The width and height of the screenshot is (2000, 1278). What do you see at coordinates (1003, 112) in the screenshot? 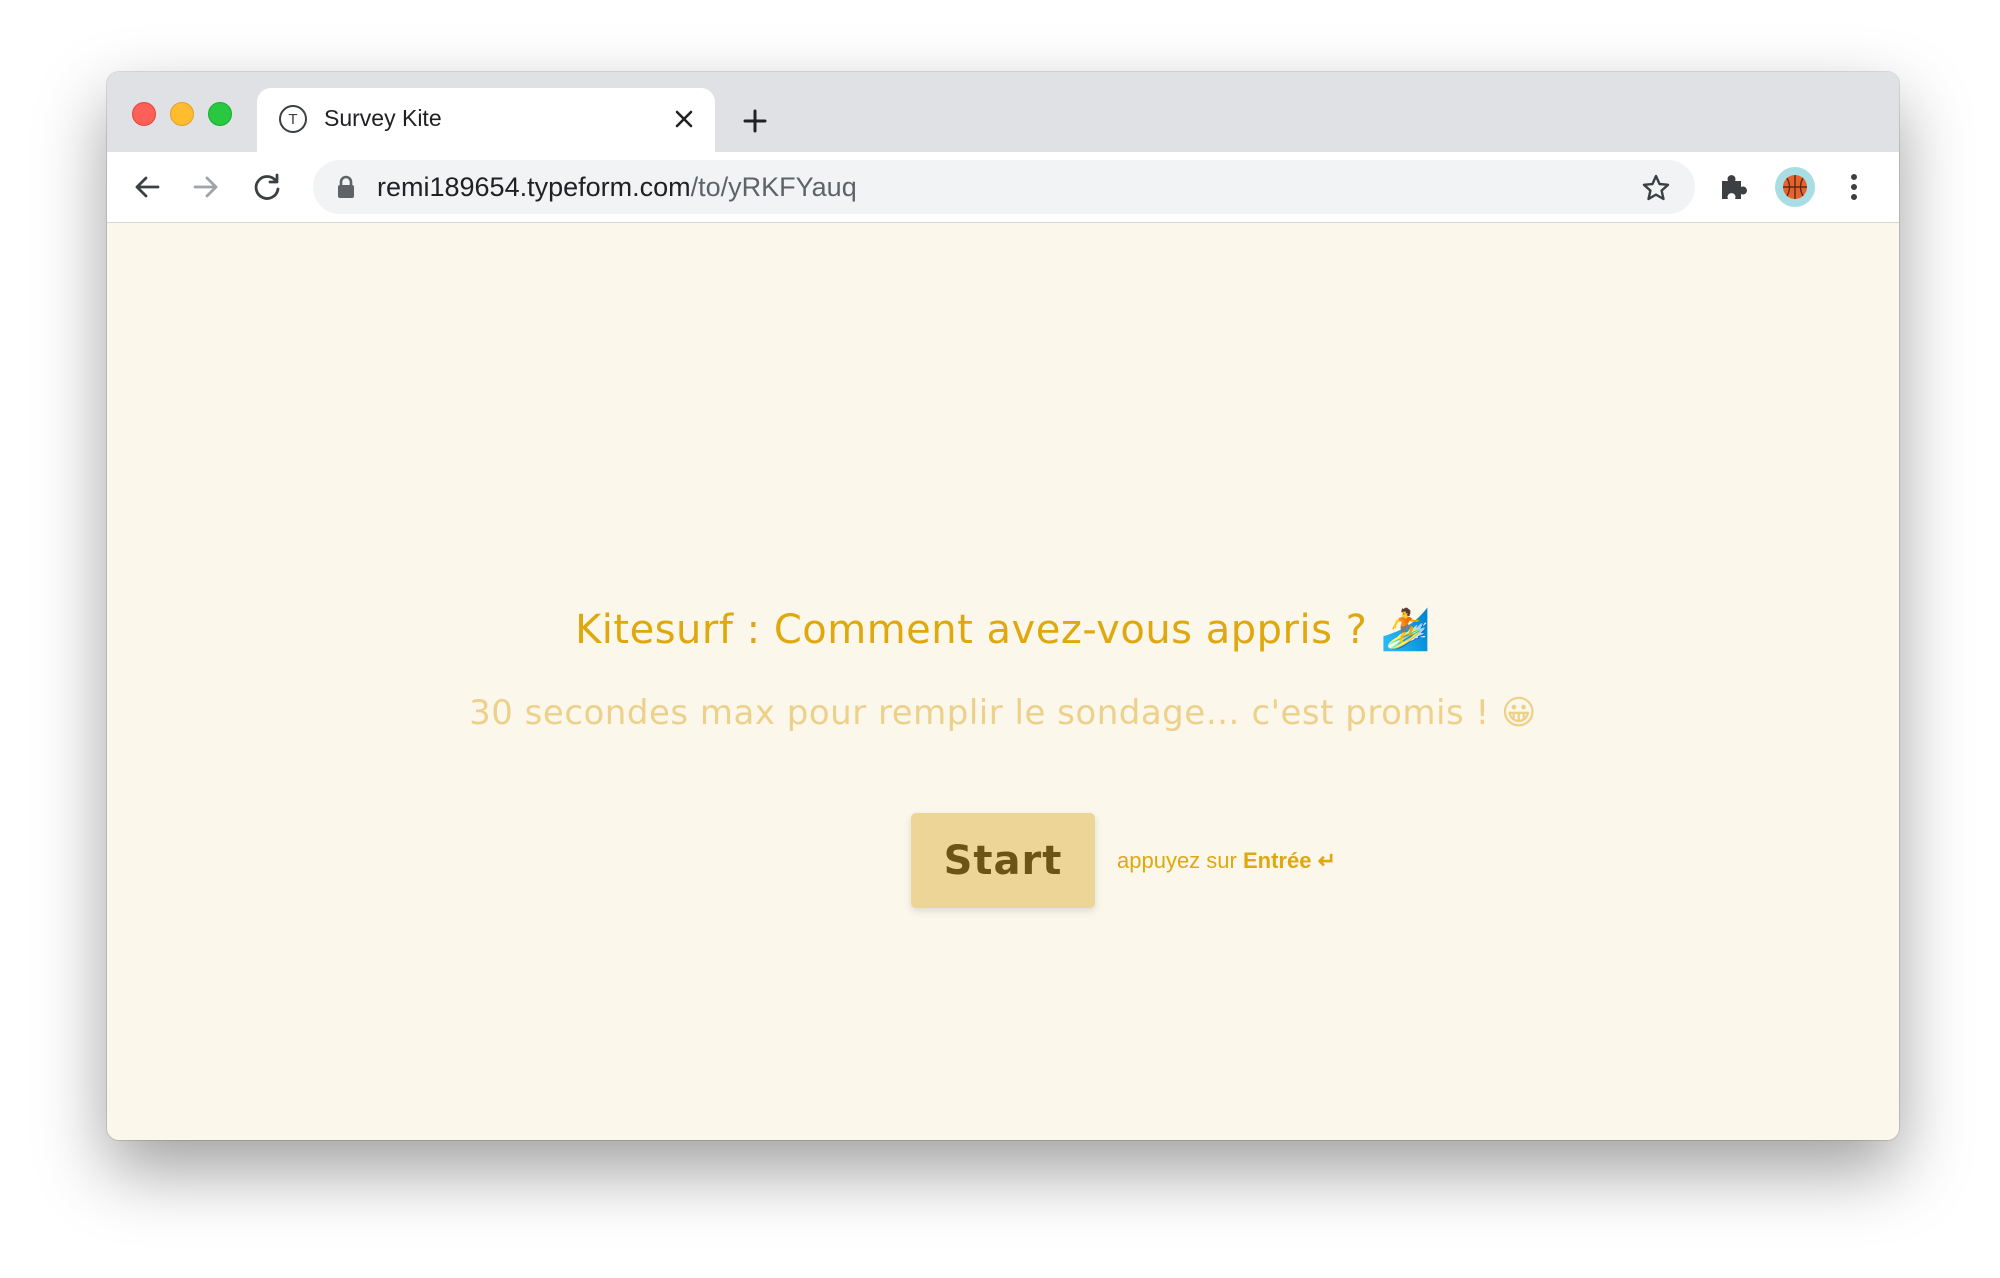
I see `tab-strip: T Survey Kite` at bounding box center [1003, 112].